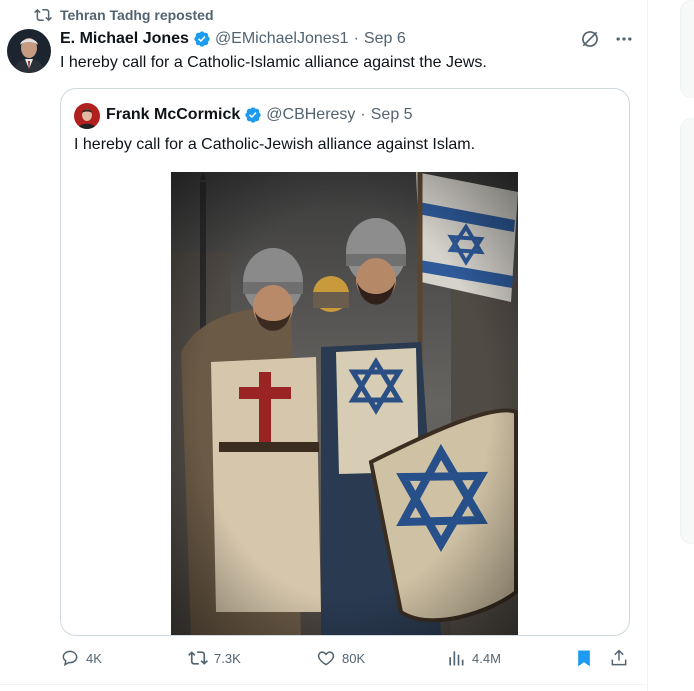  Describe the element at coordinates (227, 658) in the screenshot. I see `repost-count: 7.3K` at that location.